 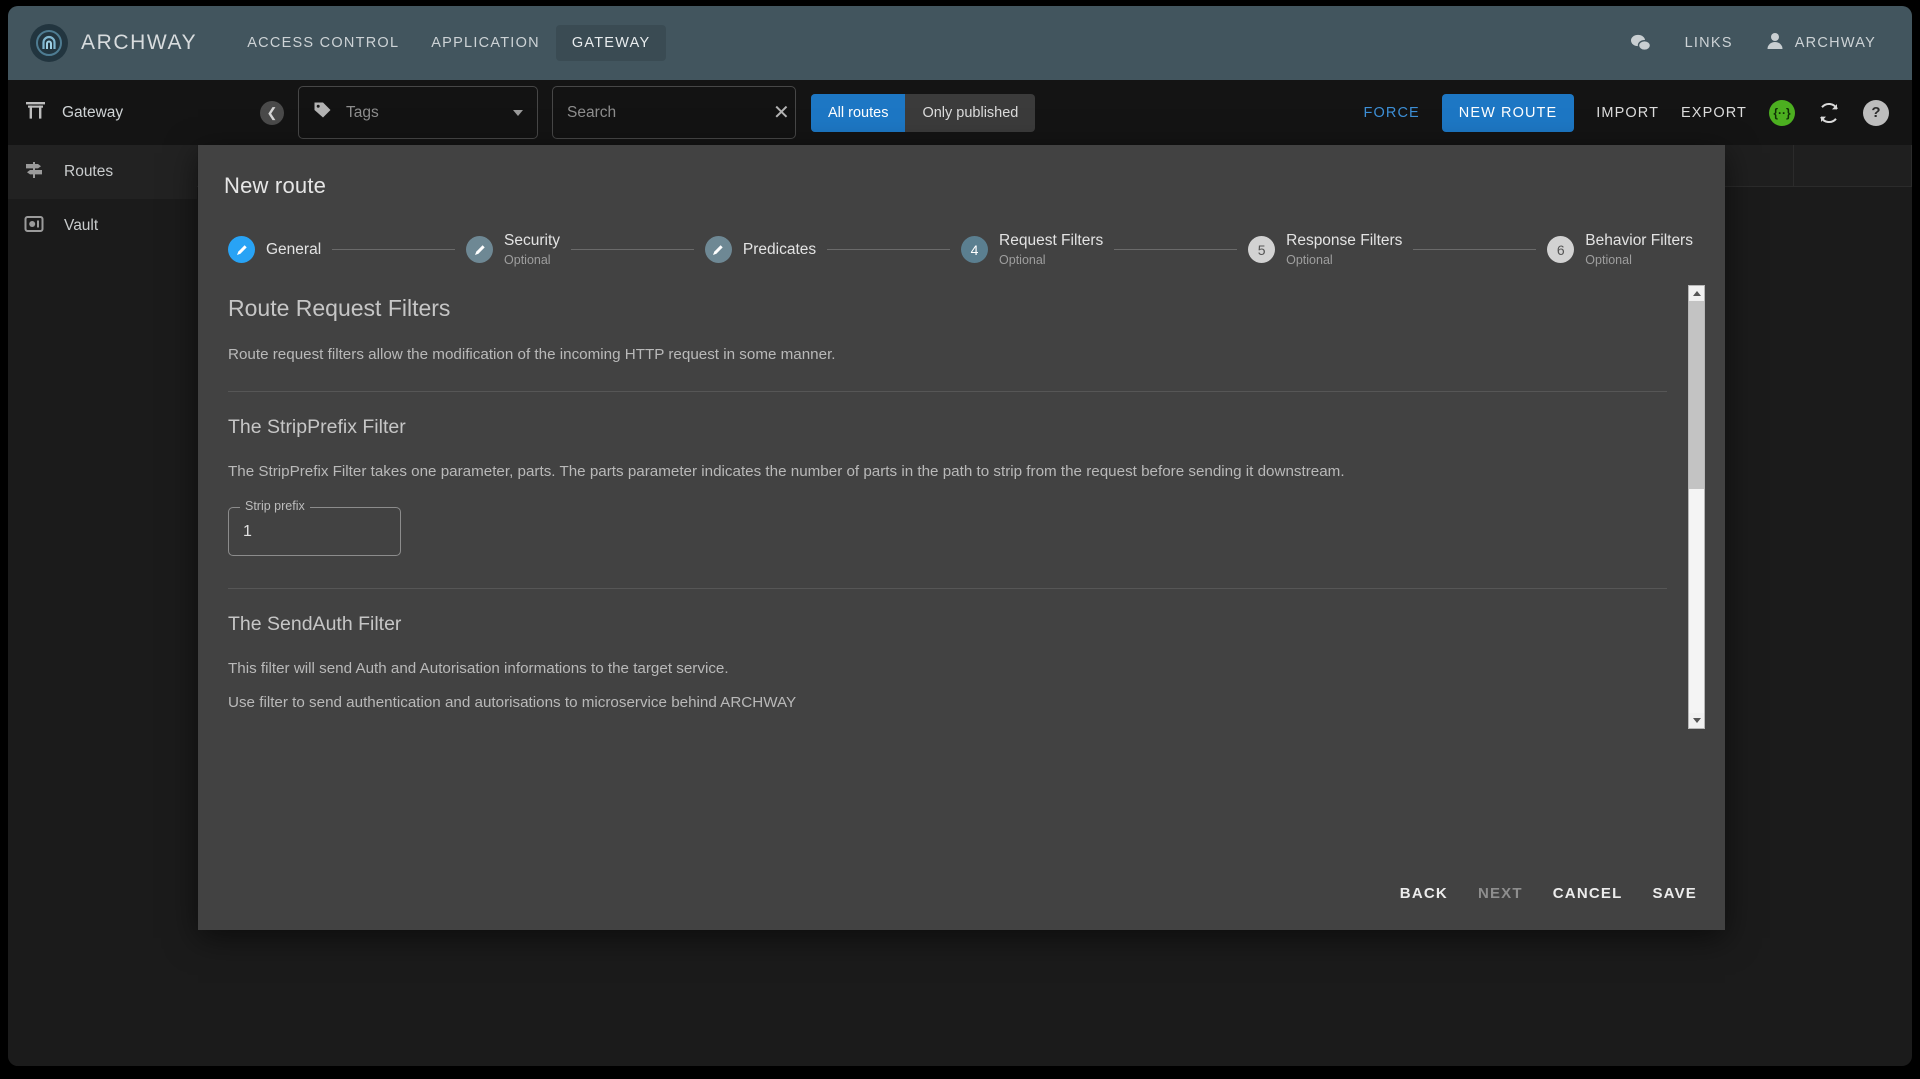 I want to click on step-sub-request-filters: Optional, so click(x=1022, y=259).